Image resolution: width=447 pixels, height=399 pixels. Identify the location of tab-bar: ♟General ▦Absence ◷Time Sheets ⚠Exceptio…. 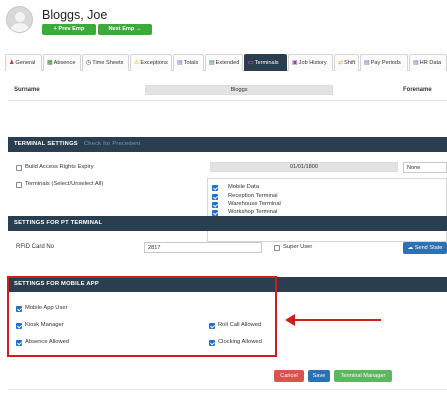
(226, 62).